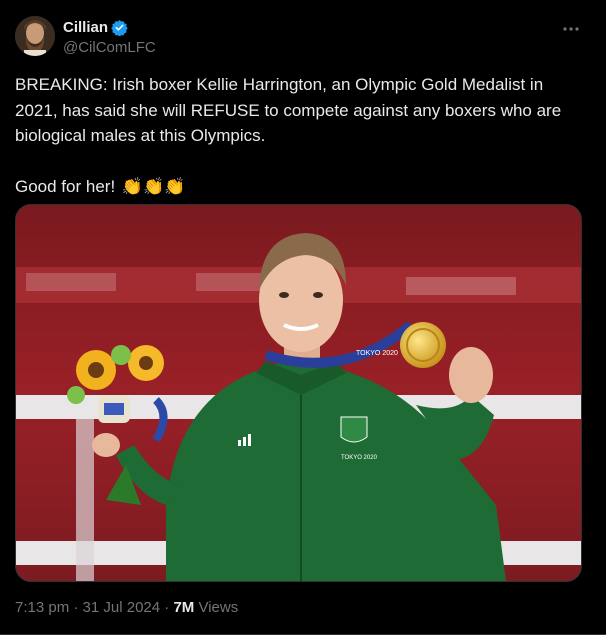 This screenshot has width=606, height=635. What do you see at coordinates (42, 607) in the screenshot?
I see `tweet-time: 7:13 pm` at bounding box center [42, 607].